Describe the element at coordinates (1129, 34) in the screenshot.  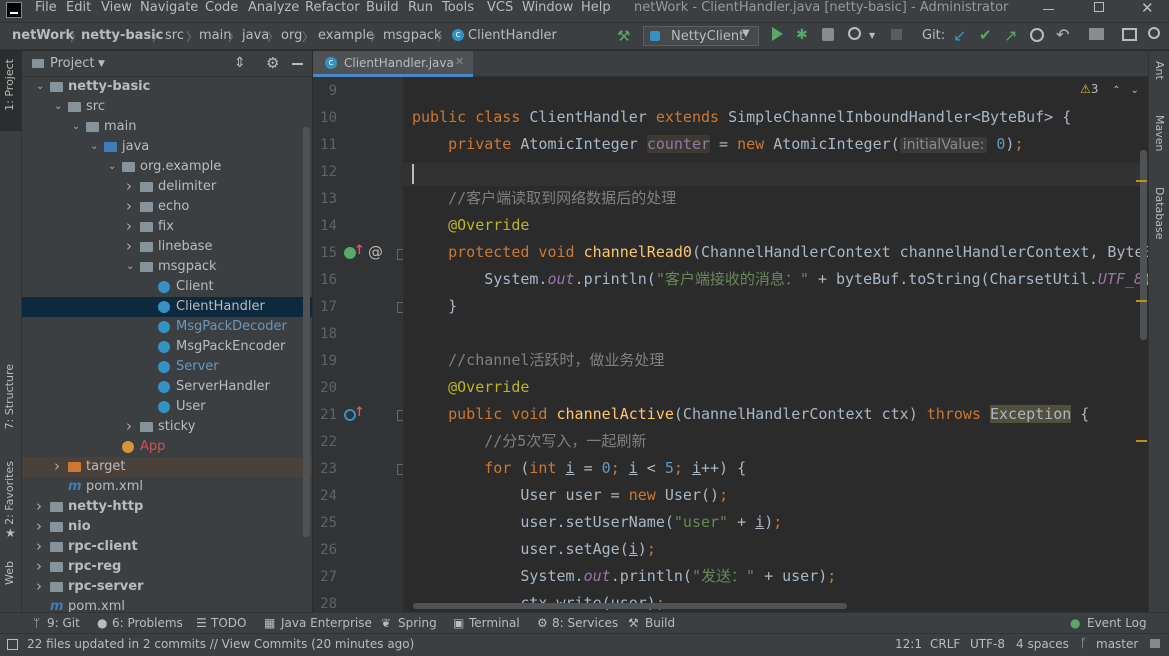
I see `layout-icon` at that location.